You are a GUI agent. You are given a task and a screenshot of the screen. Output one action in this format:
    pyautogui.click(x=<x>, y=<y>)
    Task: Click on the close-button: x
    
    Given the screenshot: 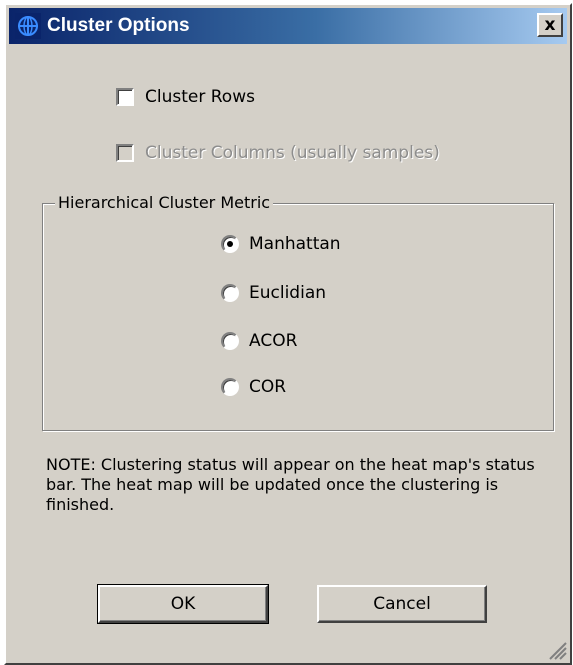 What is the action you would take?
    pyautogui.click(x=550, y=25)
    